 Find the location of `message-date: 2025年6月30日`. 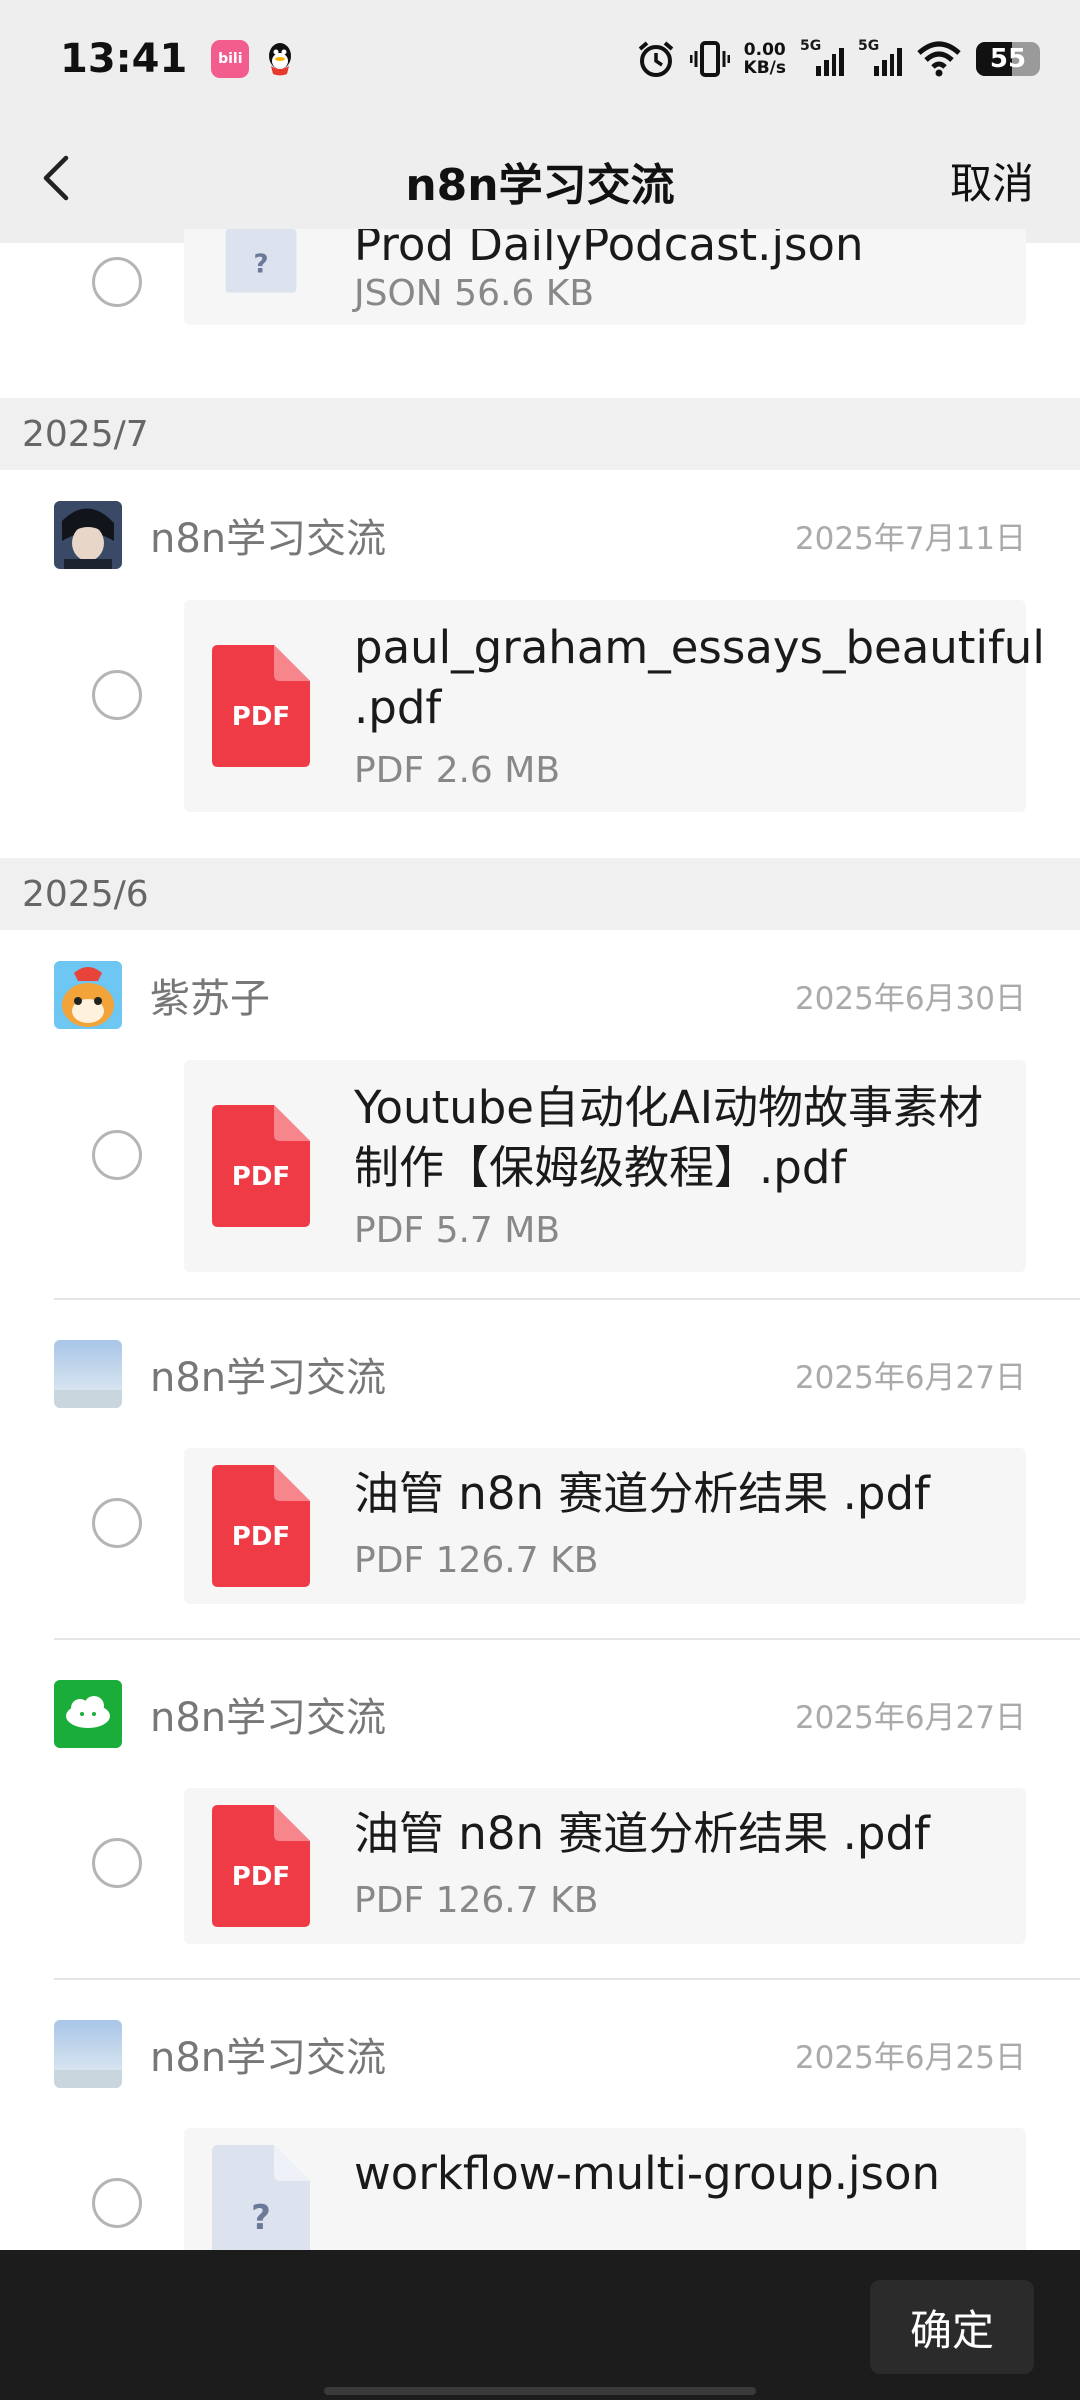

message-date: 2025年6月30日 is located at coordinates (910, 998).